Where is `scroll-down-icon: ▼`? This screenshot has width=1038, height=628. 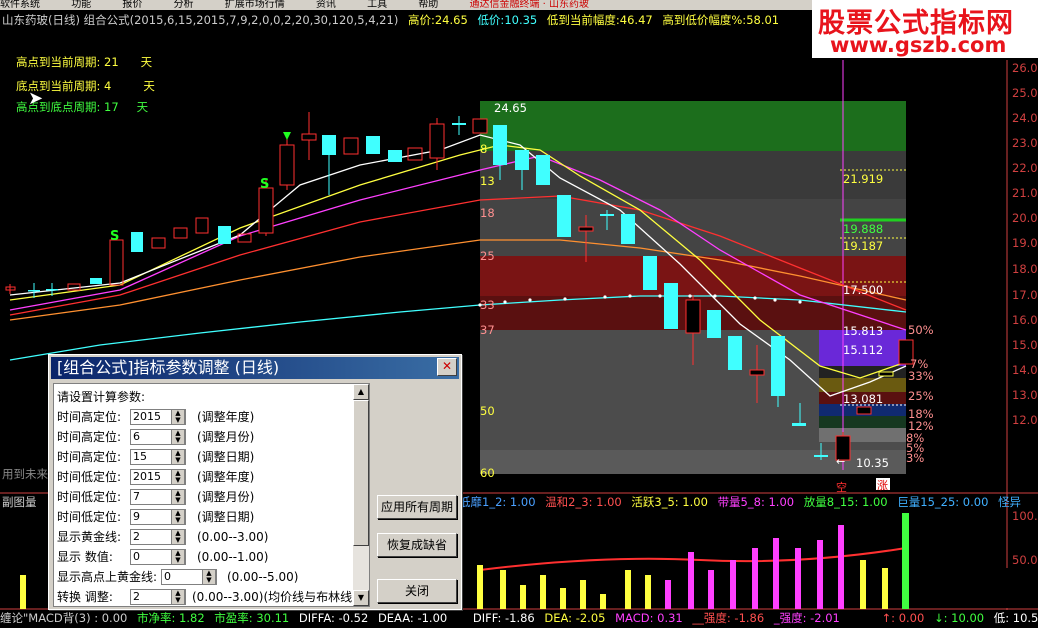
scroll-down-icon: ▼ is located at coordinates (361, 598).